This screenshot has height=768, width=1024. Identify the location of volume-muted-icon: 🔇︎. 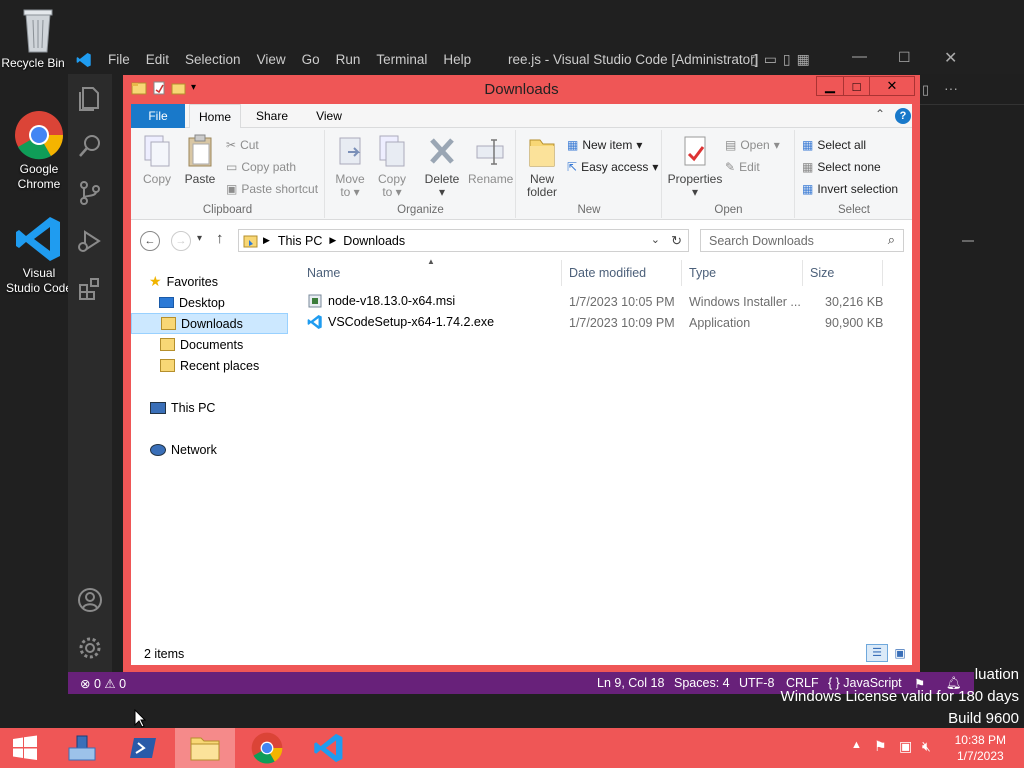
(926, 746).